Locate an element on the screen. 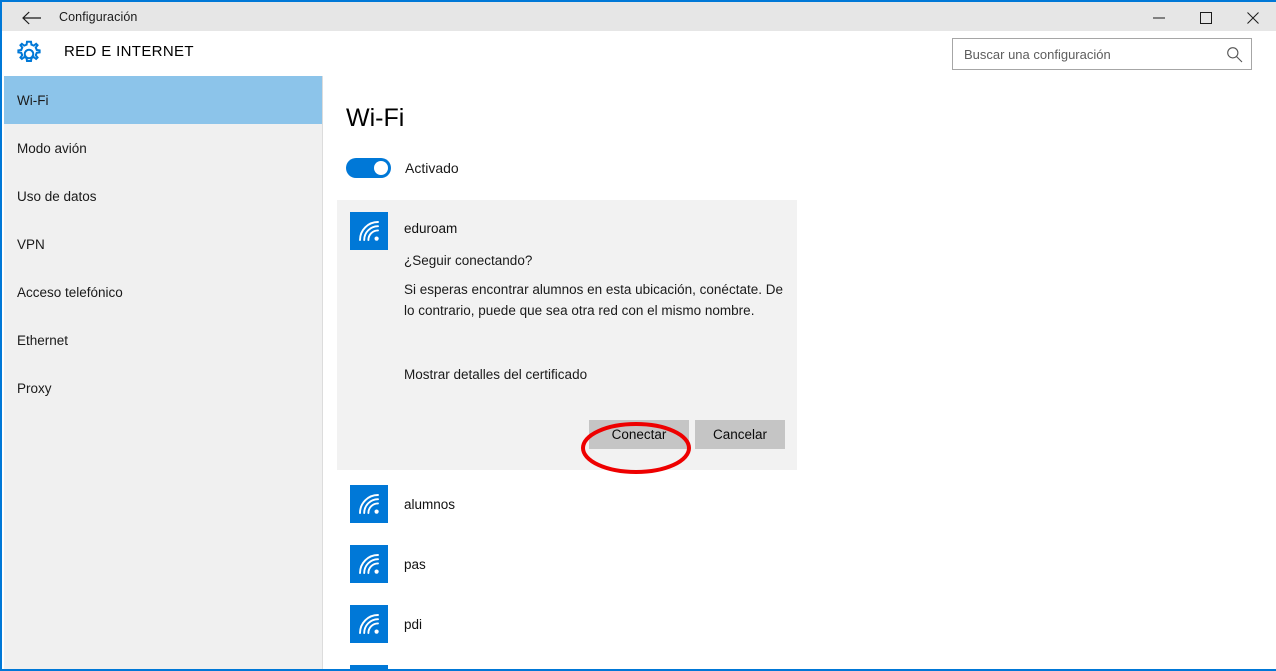 Image resolution: width=1276 pixels, height=671 pixels. sidebar-item-vpn: VPN is located at coordinates (163, 244).